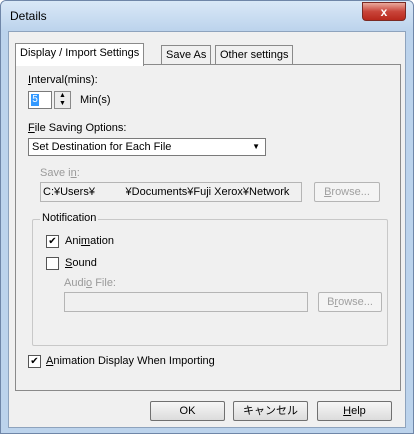 This screenshot has height=434, width=414. Describe the element at coordinates (270, 411) in the screenshot. I see `cancel-button: キャンセル` at that location.